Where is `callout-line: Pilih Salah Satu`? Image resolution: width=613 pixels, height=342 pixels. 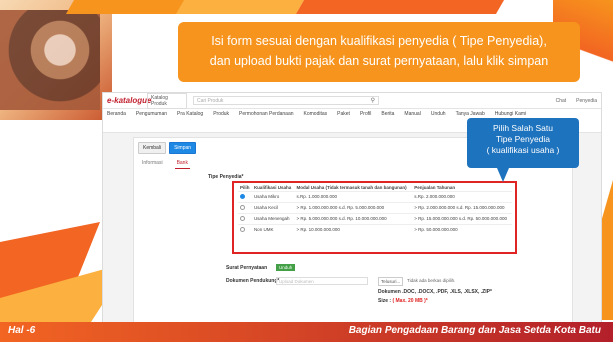
callout-line: Pilih Salah Satu is located at coordinates (522, 128).